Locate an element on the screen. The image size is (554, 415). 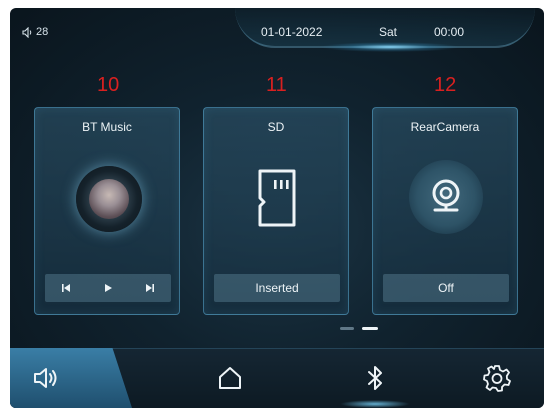
bluetooth-button is located at coordinates (375, 378).